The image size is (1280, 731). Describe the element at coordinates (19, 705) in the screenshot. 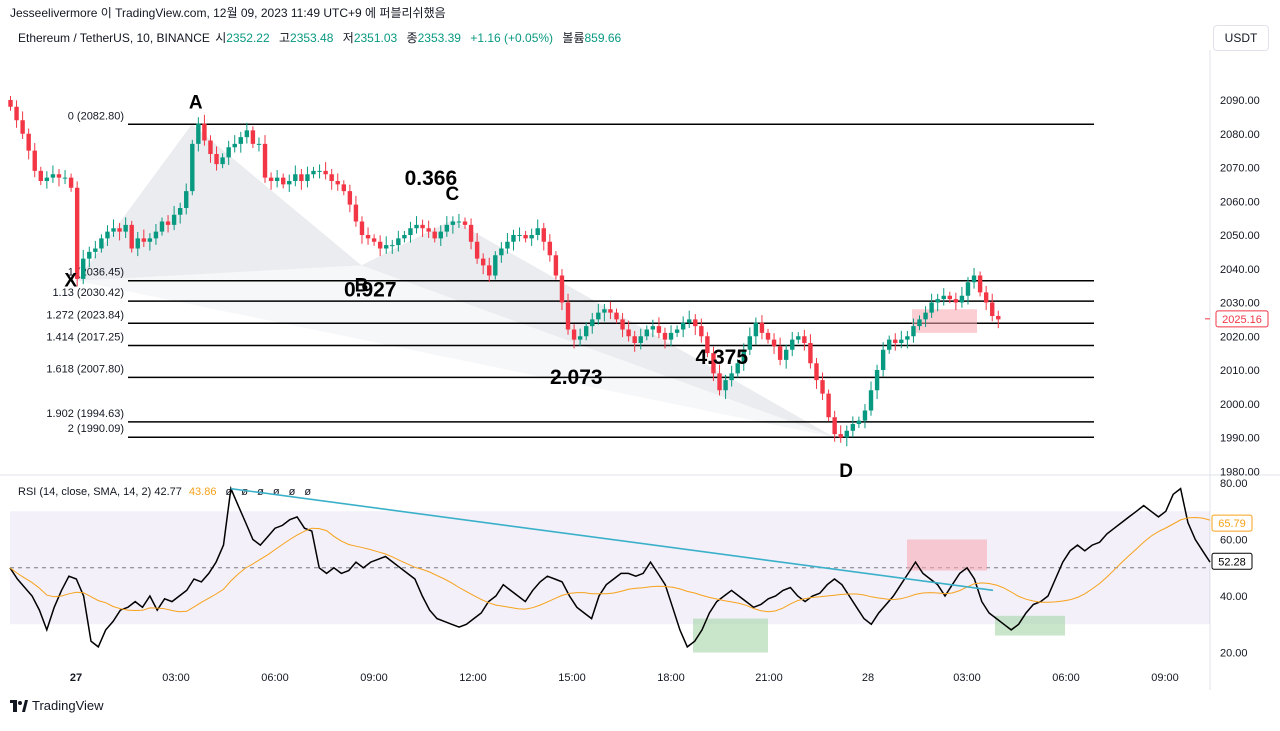

I see `tradingview-logo-icon` at that location.